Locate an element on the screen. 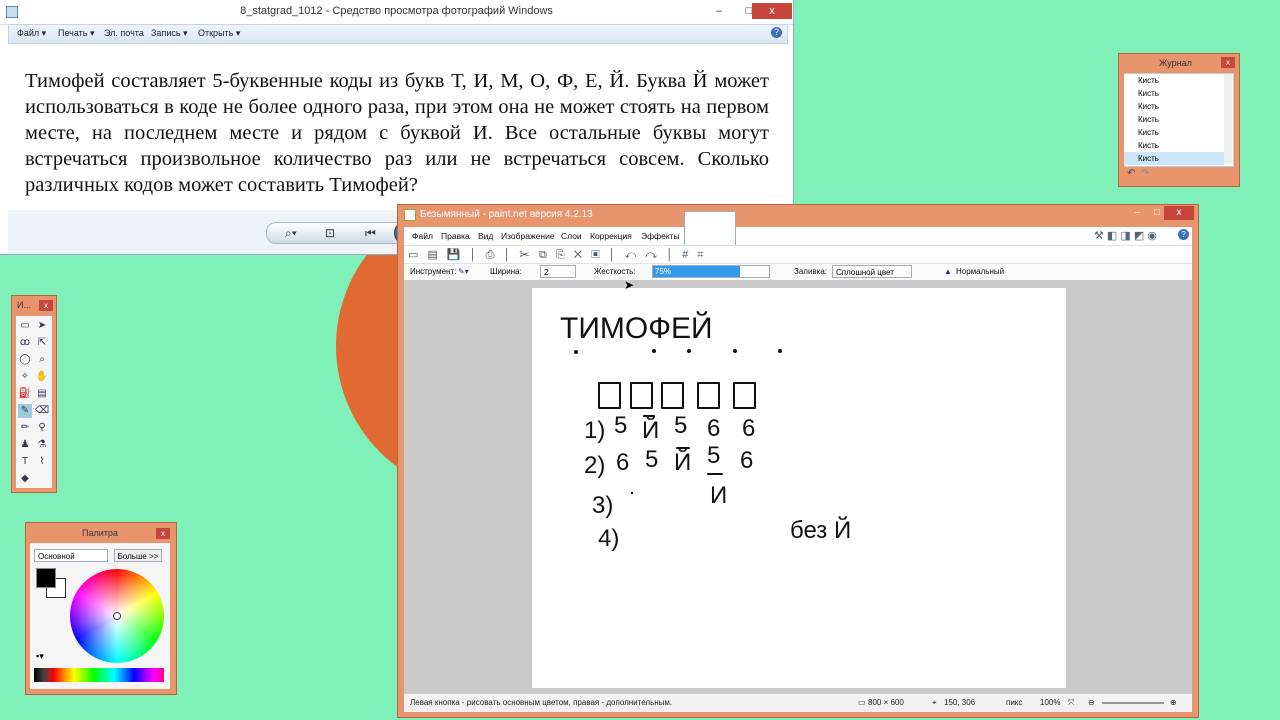 This screenshot has height=720, width=1280. row1-cell-5: 6 is located at coordinates (748, 428).